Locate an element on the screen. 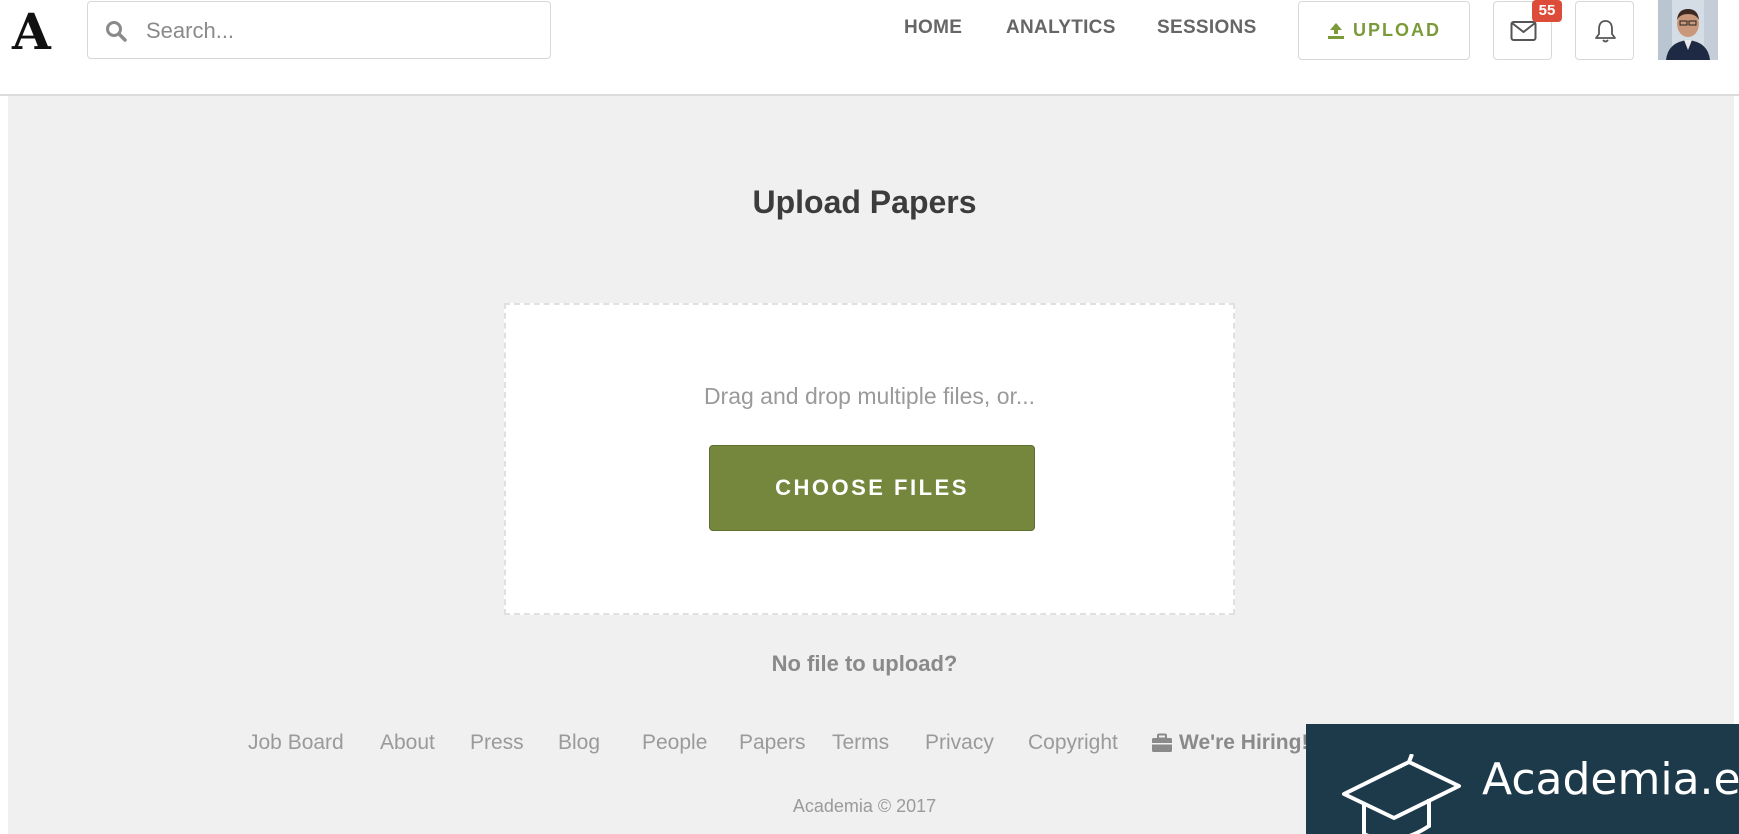 This screenshot has height=834, width=1739. footer-link-privacy: Privacy is located at coordinates (959, 743).